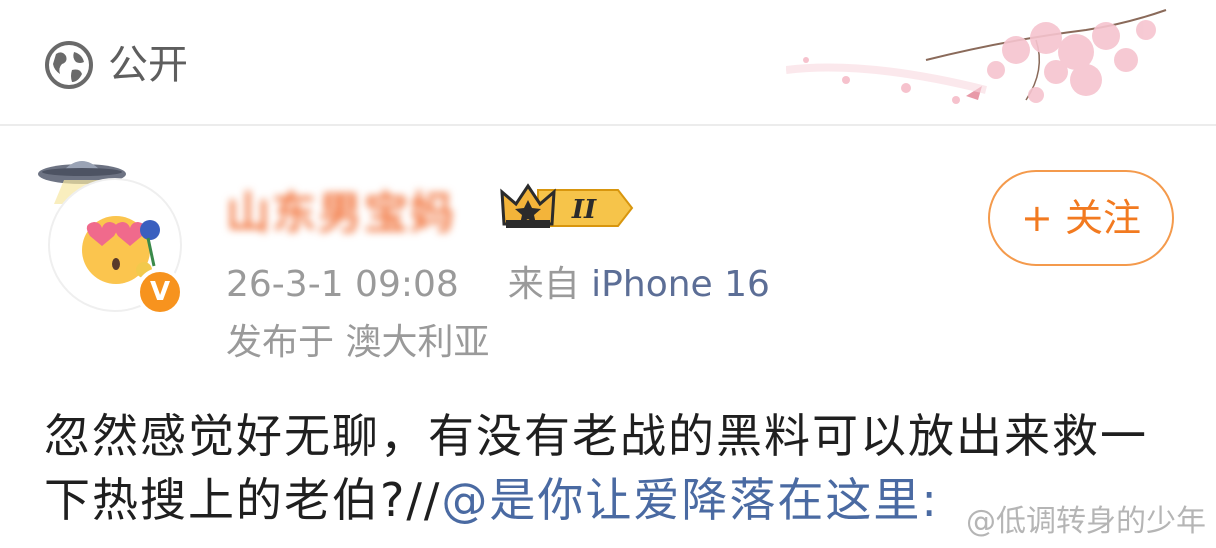 This screenshot has height=548, width=1216. What do you see at coordinates (680, 284) in the screenshot?
I see `source-device-link: iPhone 16` at bounding box center [680, 284].